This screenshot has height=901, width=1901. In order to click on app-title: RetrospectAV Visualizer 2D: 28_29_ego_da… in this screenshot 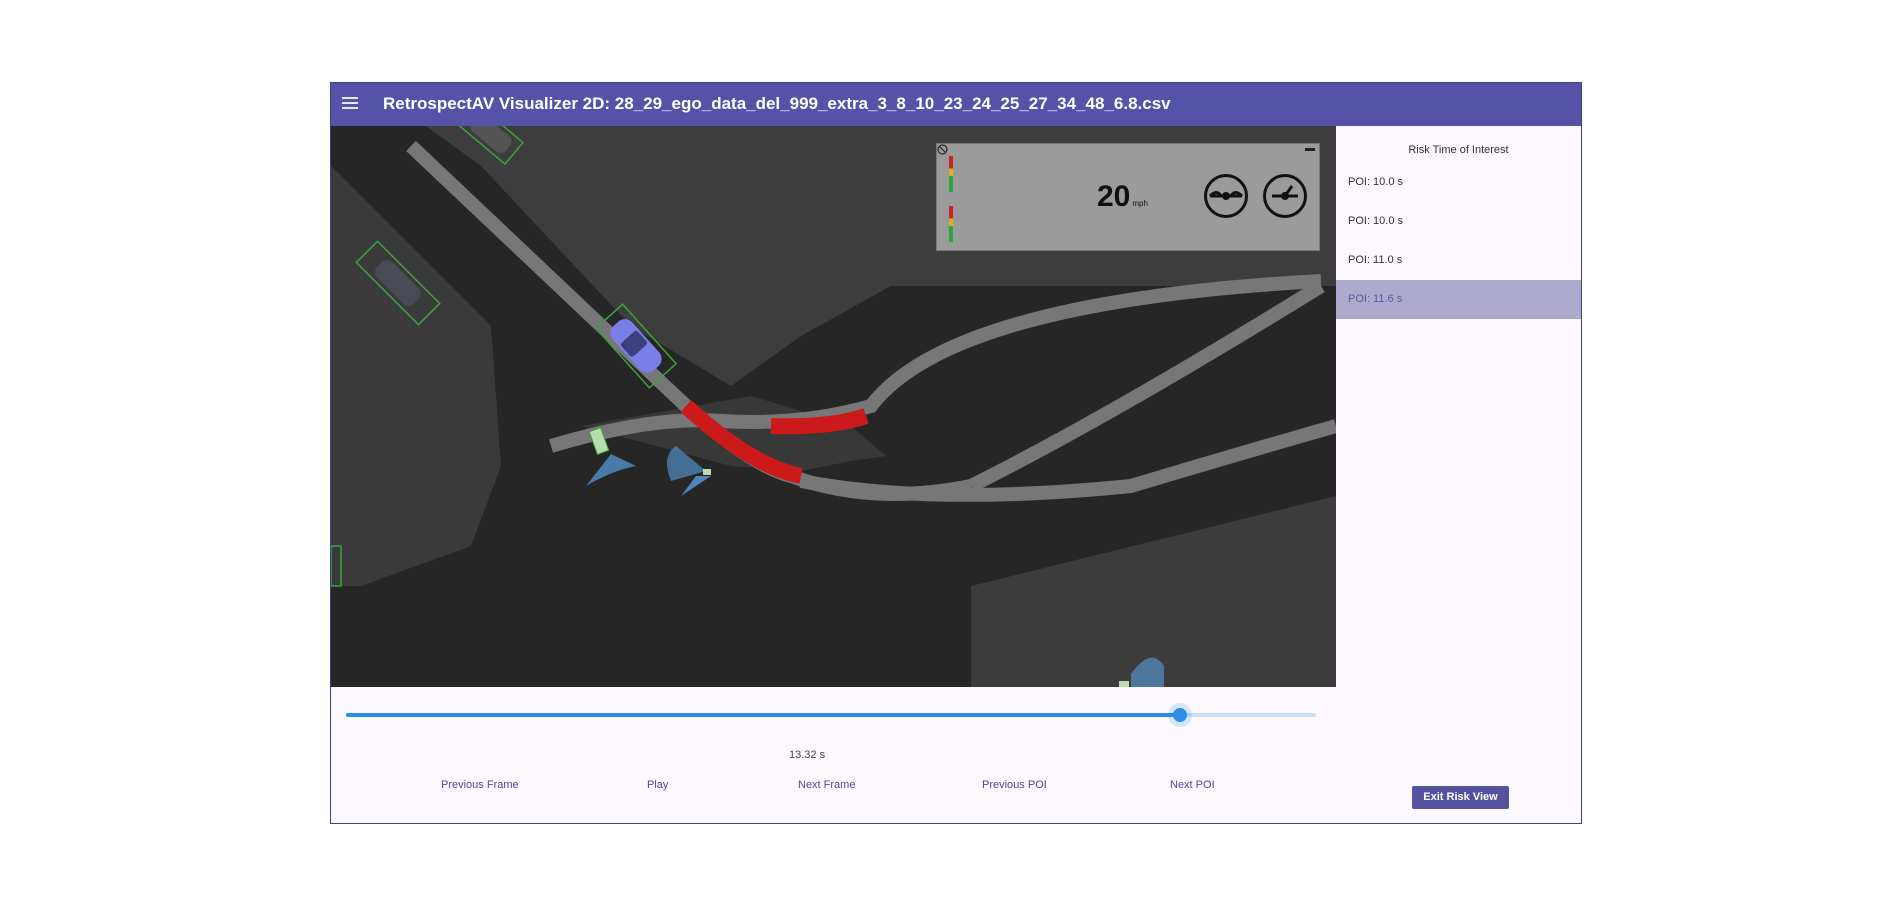, I will do `click(777, 103)`.